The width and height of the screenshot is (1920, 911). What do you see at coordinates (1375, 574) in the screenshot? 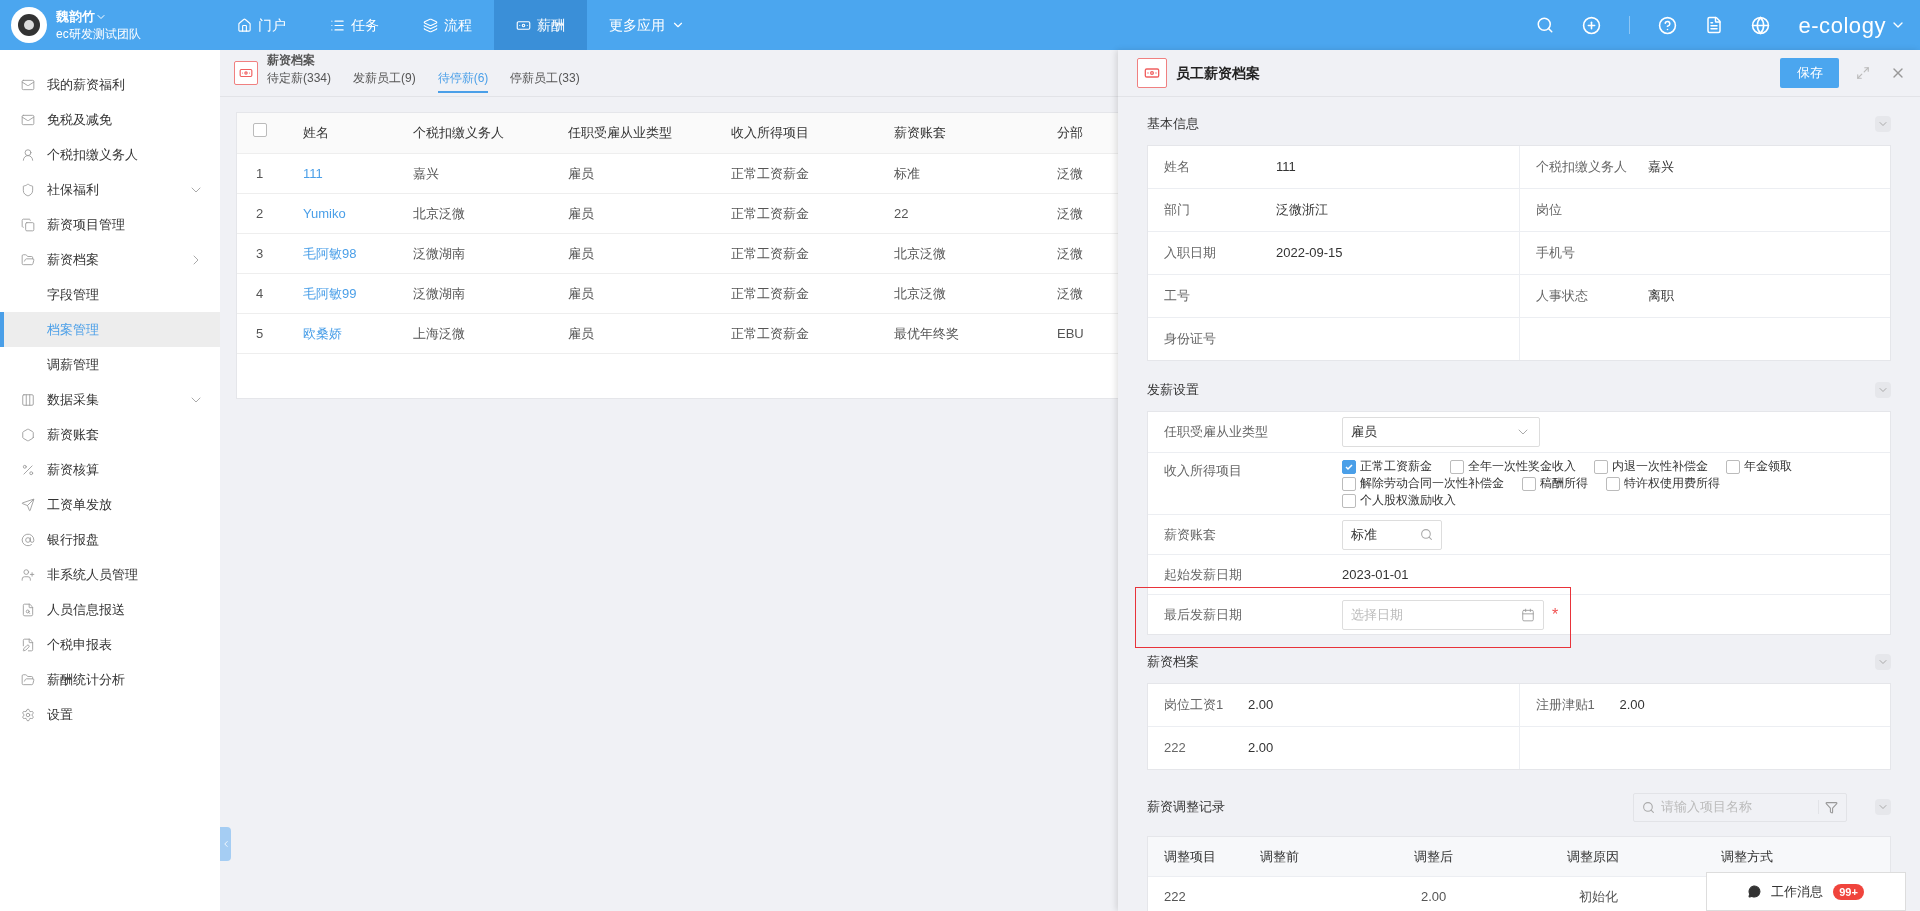
I see `field-value: 2023-01-01` at bounding box center [1375, 574].